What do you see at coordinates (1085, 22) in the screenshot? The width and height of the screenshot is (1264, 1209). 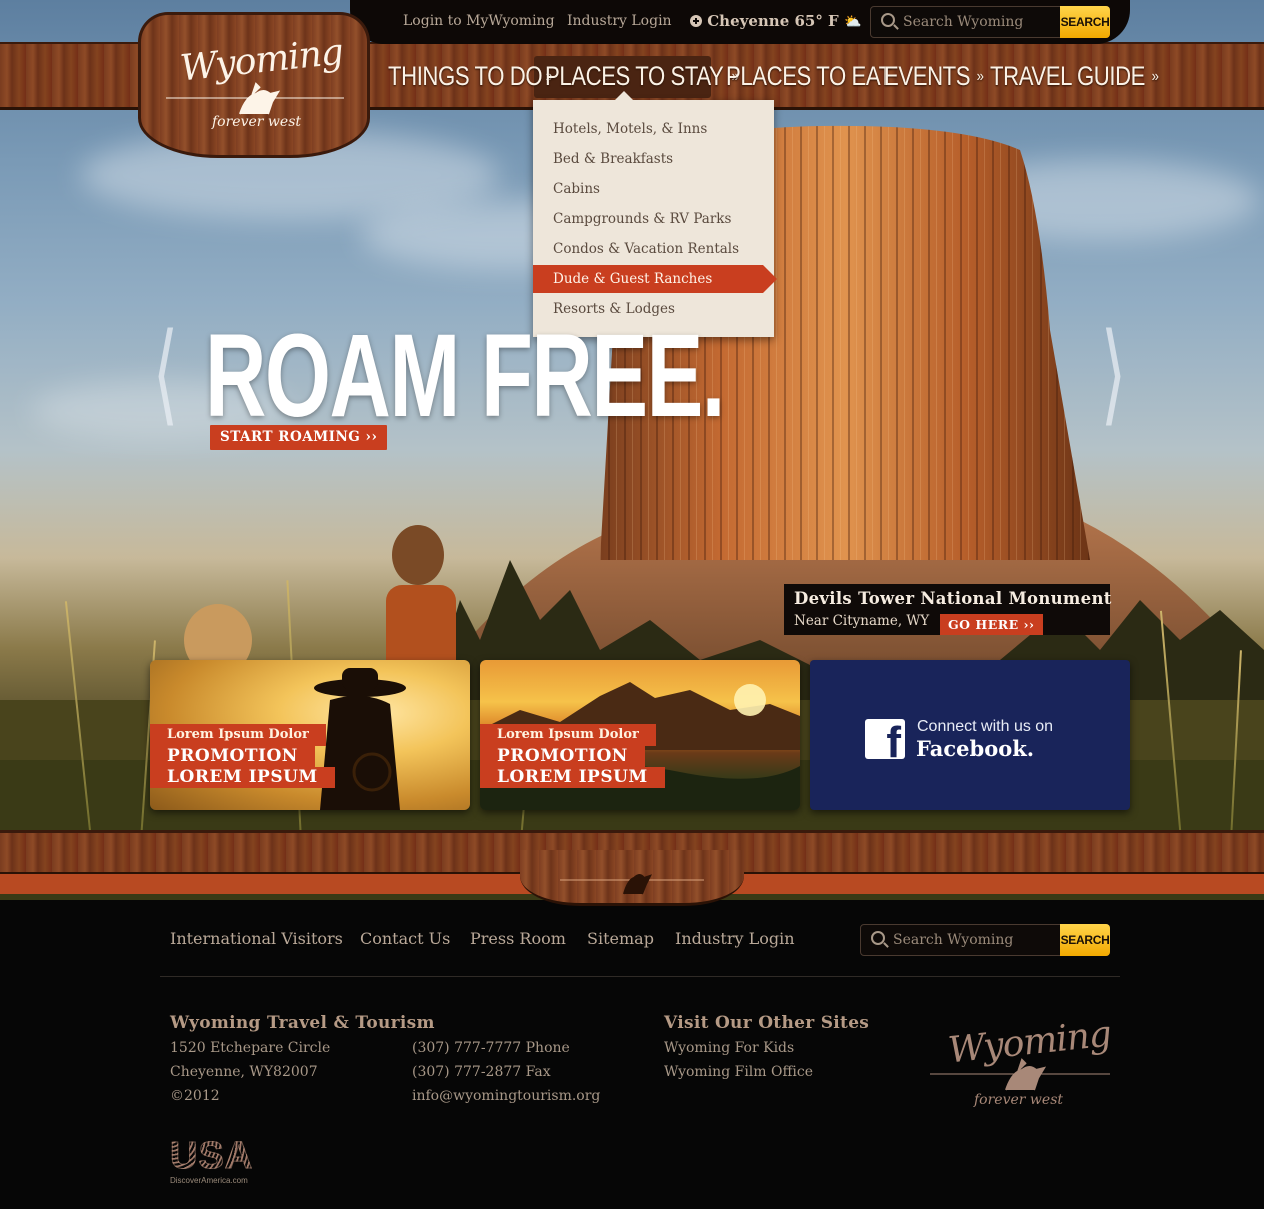 I see `header-search-button: SEARCH` at bounding box center [1085, 22].